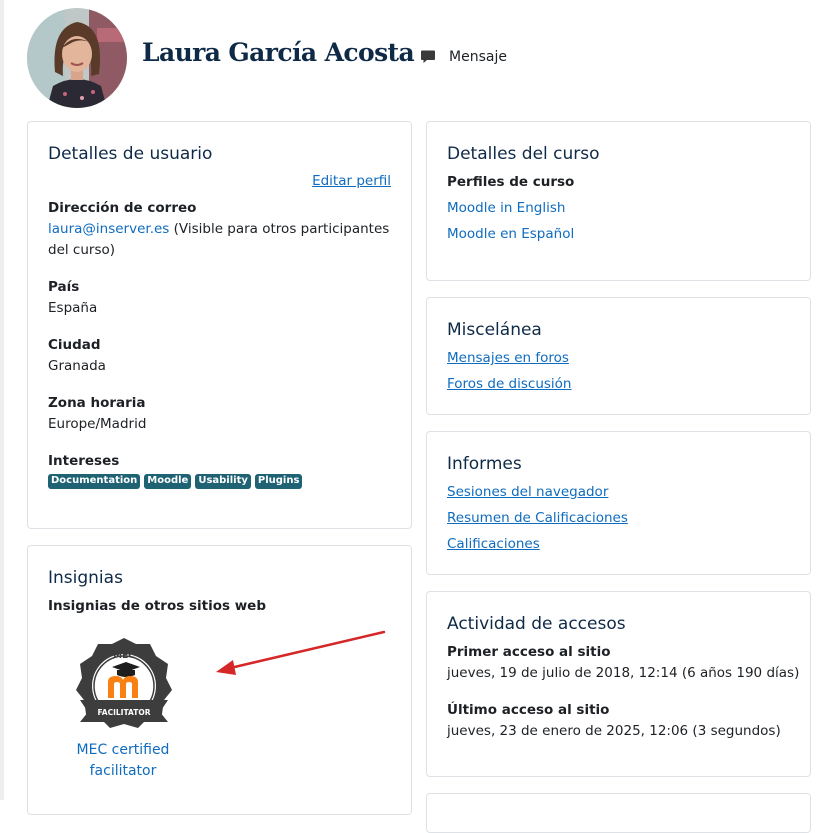  Describe the element at coordinates (123, 771) in the screenshot. I see `badge-name-line: facilitator` at that location.